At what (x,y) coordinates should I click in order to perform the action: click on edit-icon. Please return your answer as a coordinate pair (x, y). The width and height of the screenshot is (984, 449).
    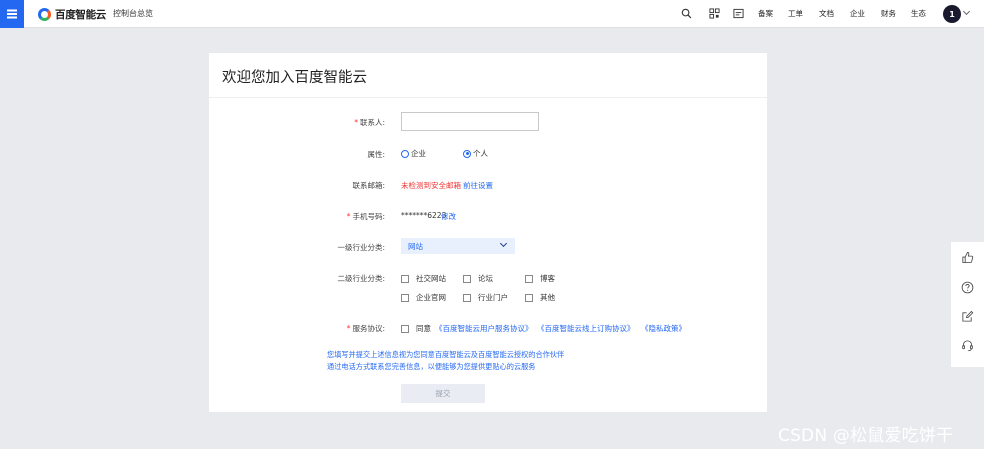
    Looking at the image, I should click on (967, 316).